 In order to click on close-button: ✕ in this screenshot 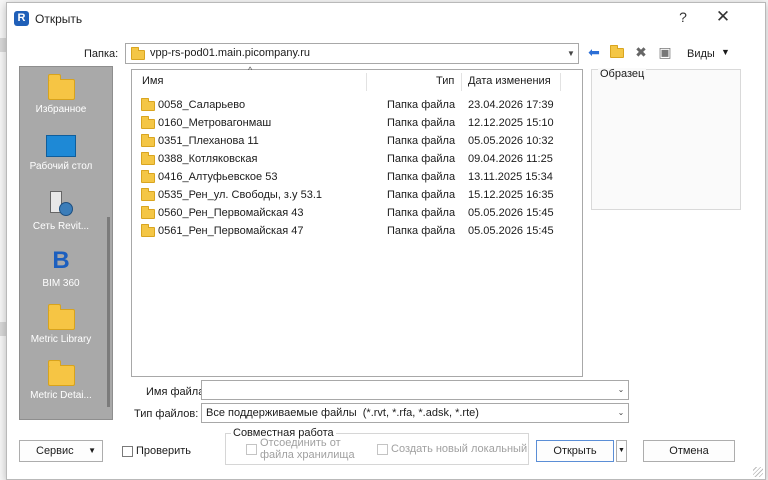, I will do `click(723, 17)`.